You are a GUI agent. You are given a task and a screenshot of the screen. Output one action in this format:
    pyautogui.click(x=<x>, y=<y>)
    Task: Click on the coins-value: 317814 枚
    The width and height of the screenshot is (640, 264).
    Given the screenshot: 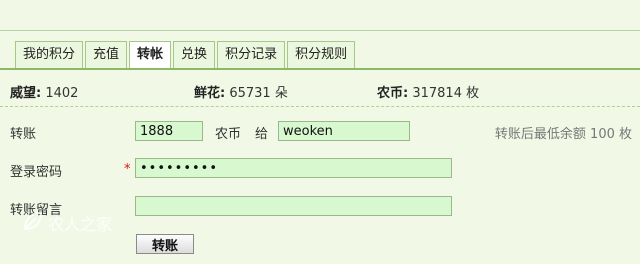 What is the action you would take?
    pyautogui.click(x=446, y=93)
    